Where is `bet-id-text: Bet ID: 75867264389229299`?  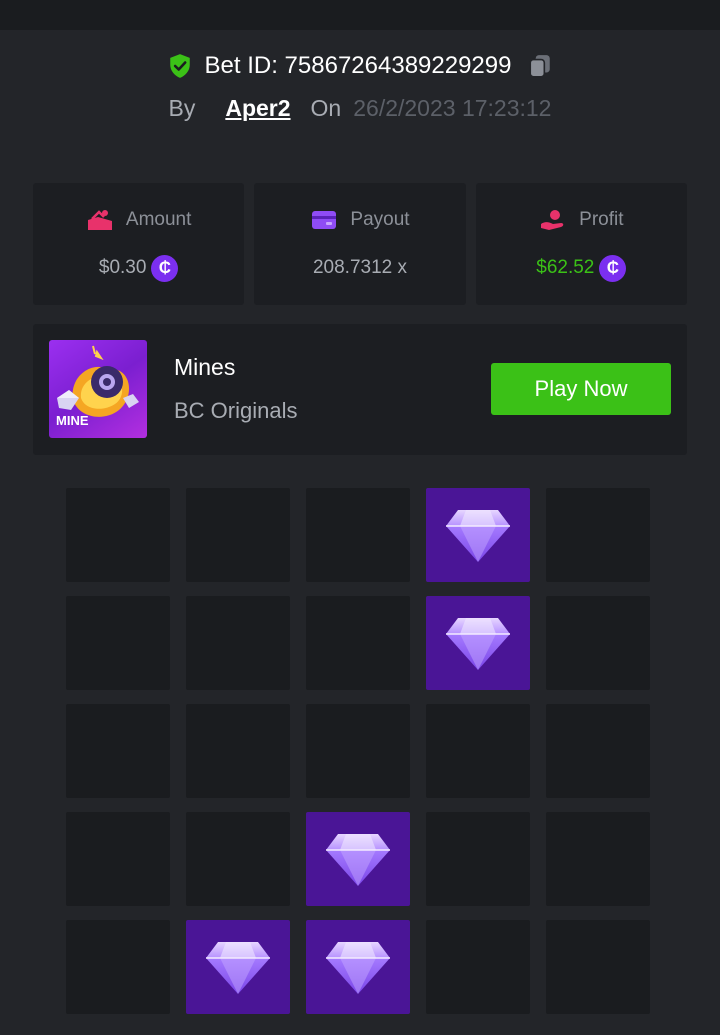 bet-id-text: Bet ID: 75867264389229299 is located at coordinates (358, 65).